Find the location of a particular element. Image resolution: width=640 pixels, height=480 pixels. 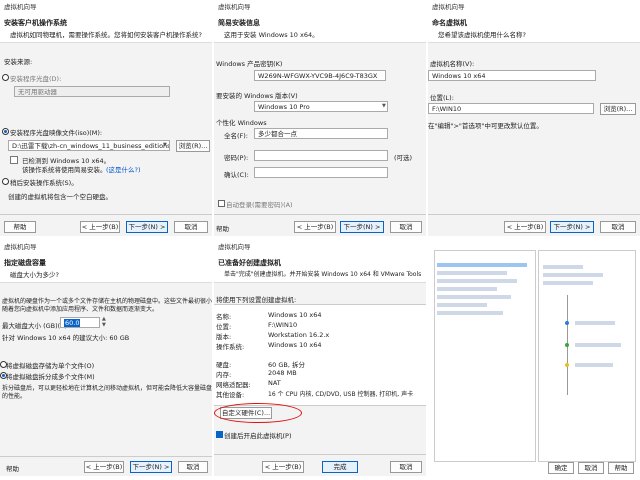

disc-select: 无可用驱动器 is located at coordinates (92, 91).